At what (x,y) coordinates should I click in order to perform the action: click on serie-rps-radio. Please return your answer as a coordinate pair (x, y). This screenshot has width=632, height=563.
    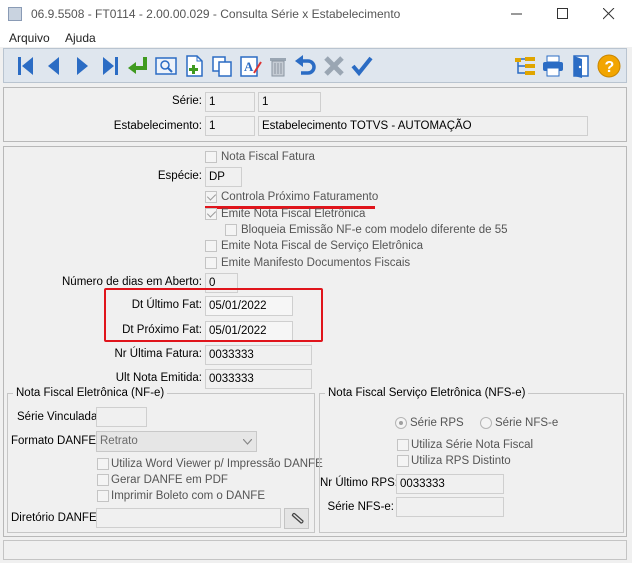
    Looking at the image, I should click on (401, 423).